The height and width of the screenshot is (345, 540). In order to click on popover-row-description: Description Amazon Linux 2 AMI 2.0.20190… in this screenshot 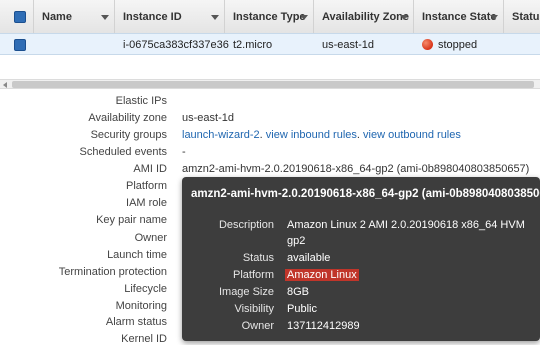, I will do `click(361, 225)`.